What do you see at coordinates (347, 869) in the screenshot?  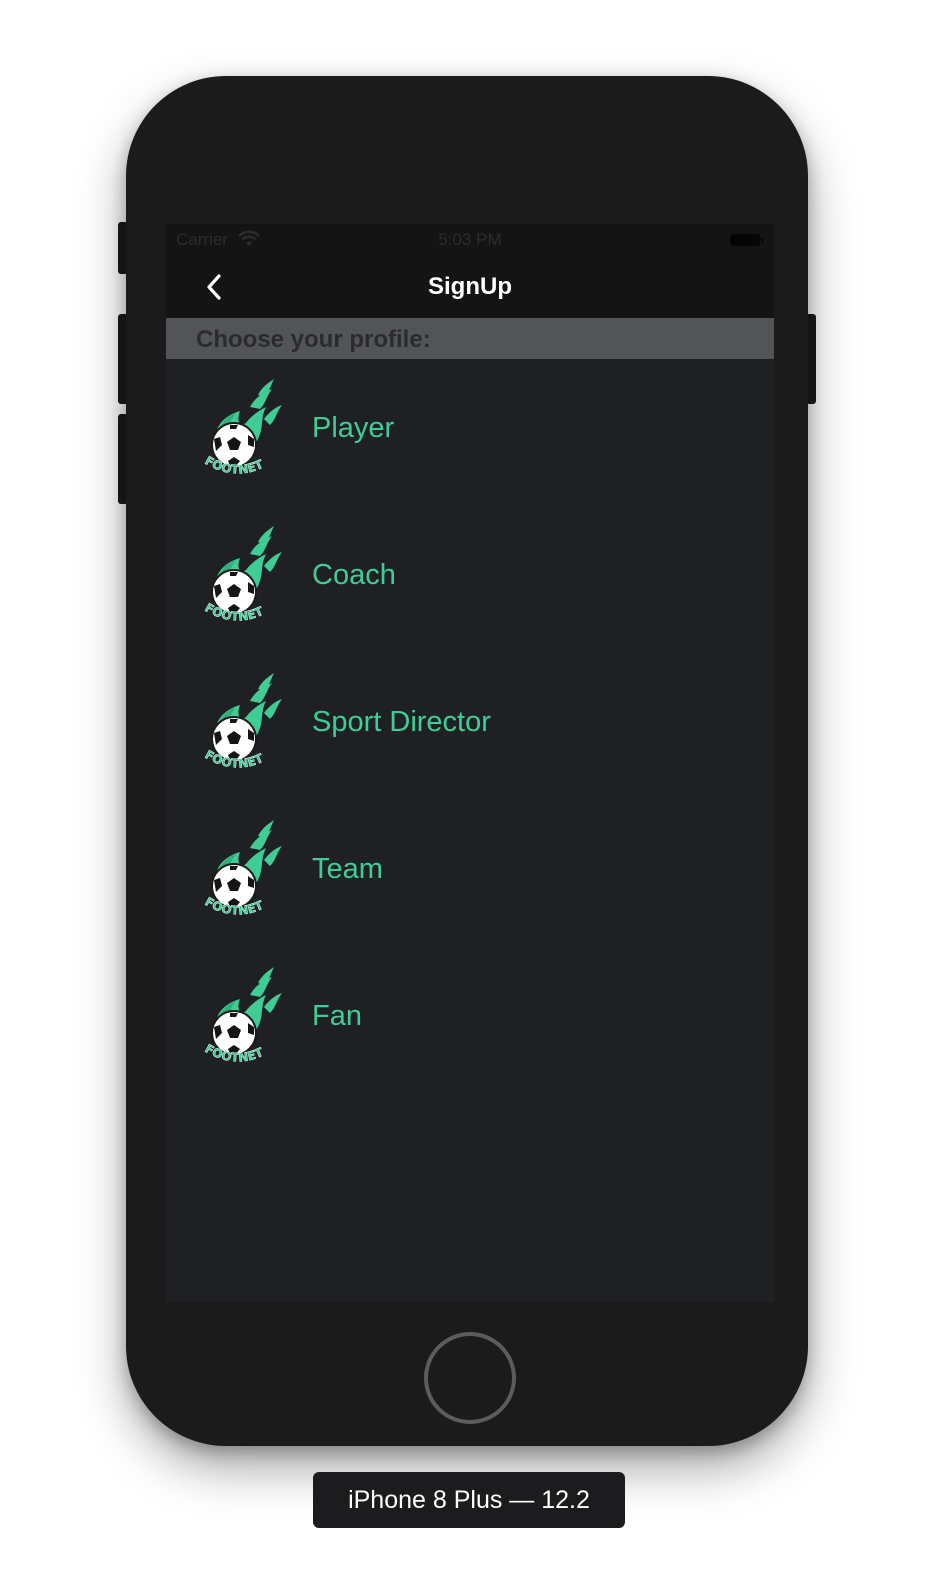 I see `profile-option-label: Team` at bounding box center [347, 869].